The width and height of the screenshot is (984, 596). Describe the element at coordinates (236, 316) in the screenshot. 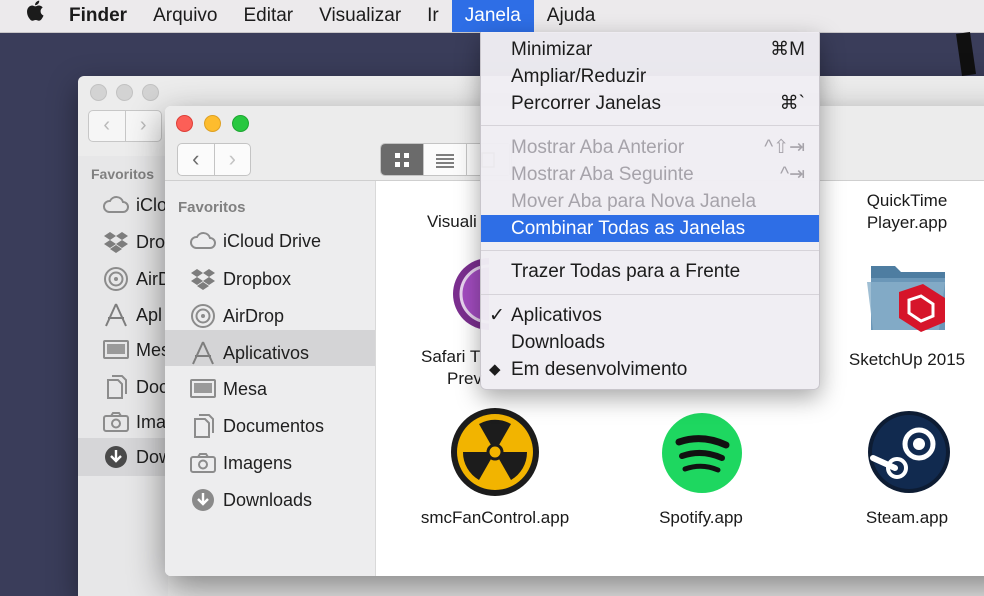

I see `sidebar-item-airdrop: AirDrop` at that location.